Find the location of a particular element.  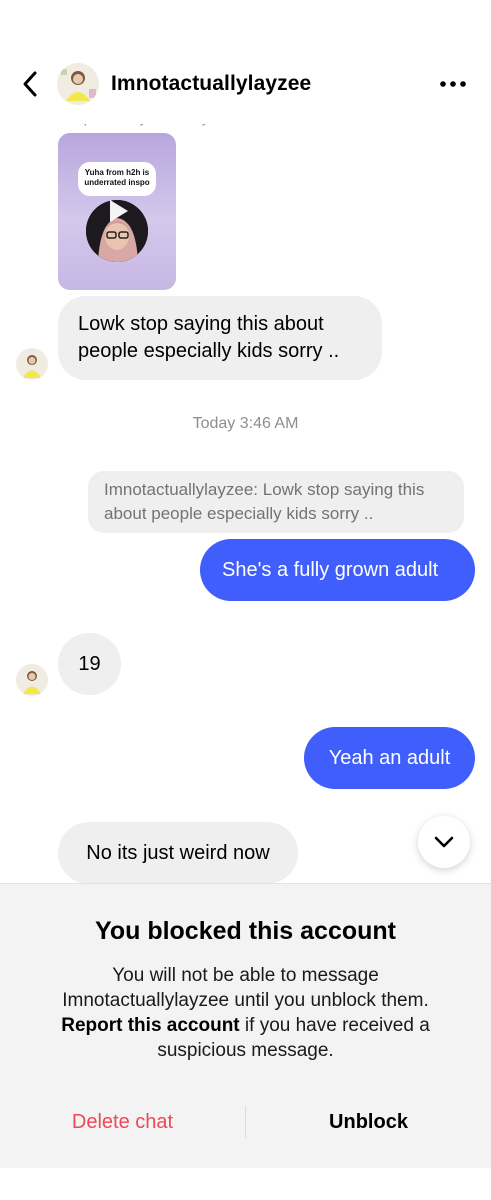

scroll-to-bottom-button is located at coordinates (444, 842).